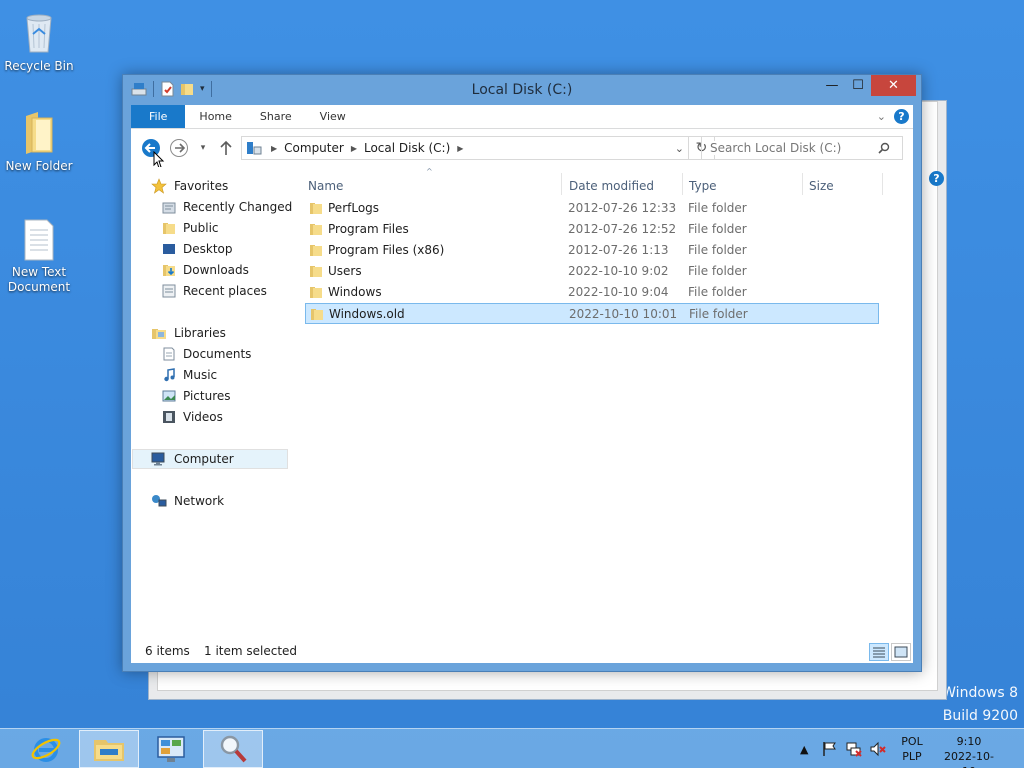 The image size is (1024, 768). Describe the element at coordinates (794, 148) in the screenshot. I see `search-input` at that location.